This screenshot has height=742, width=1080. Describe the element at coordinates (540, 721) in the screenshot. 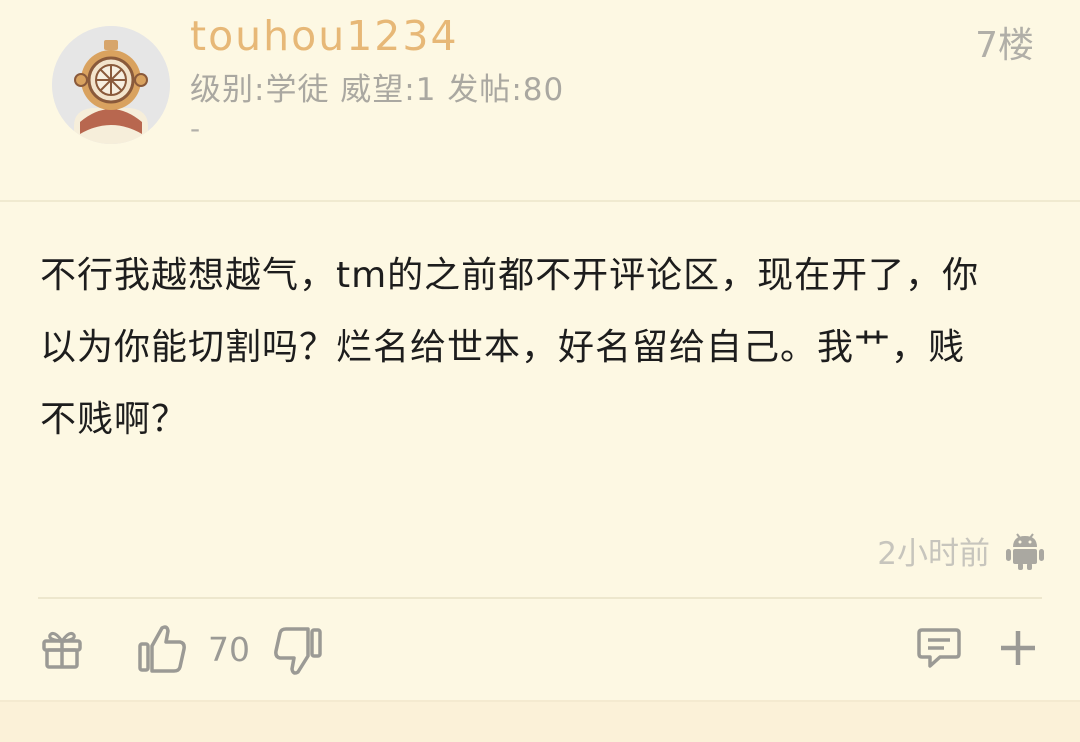

I see `next-post-edge` at that location.